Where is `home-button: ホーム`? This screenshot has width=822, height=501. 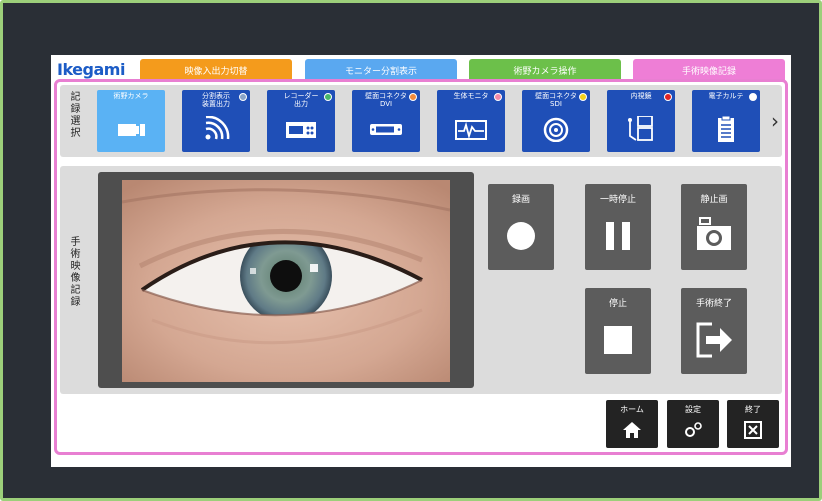
home-button: ホーム is located at coordinates (632, 424).